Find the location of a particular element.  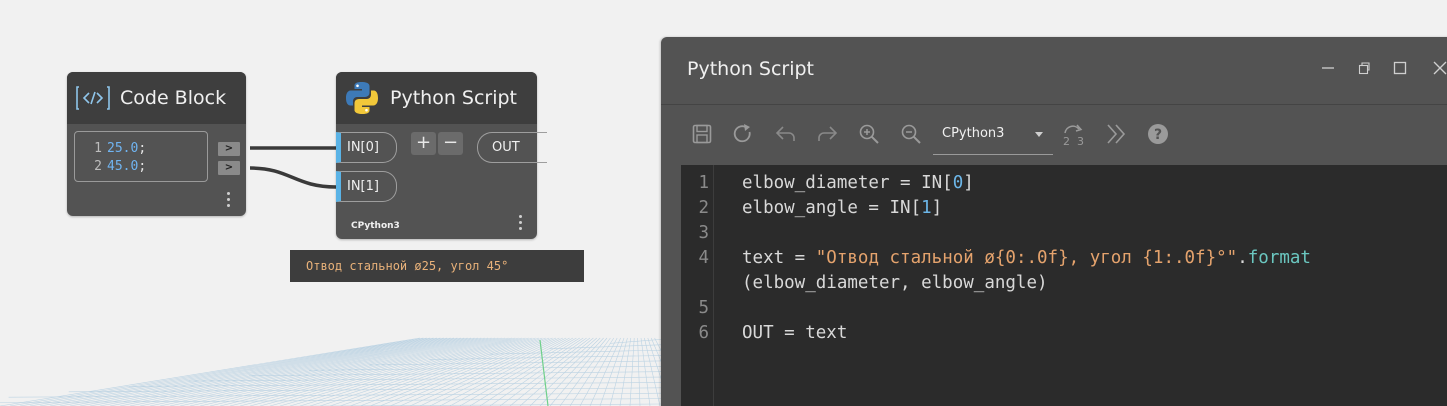

convert-2to3-icon: 2 3 is located at coordinates (1075, 135).